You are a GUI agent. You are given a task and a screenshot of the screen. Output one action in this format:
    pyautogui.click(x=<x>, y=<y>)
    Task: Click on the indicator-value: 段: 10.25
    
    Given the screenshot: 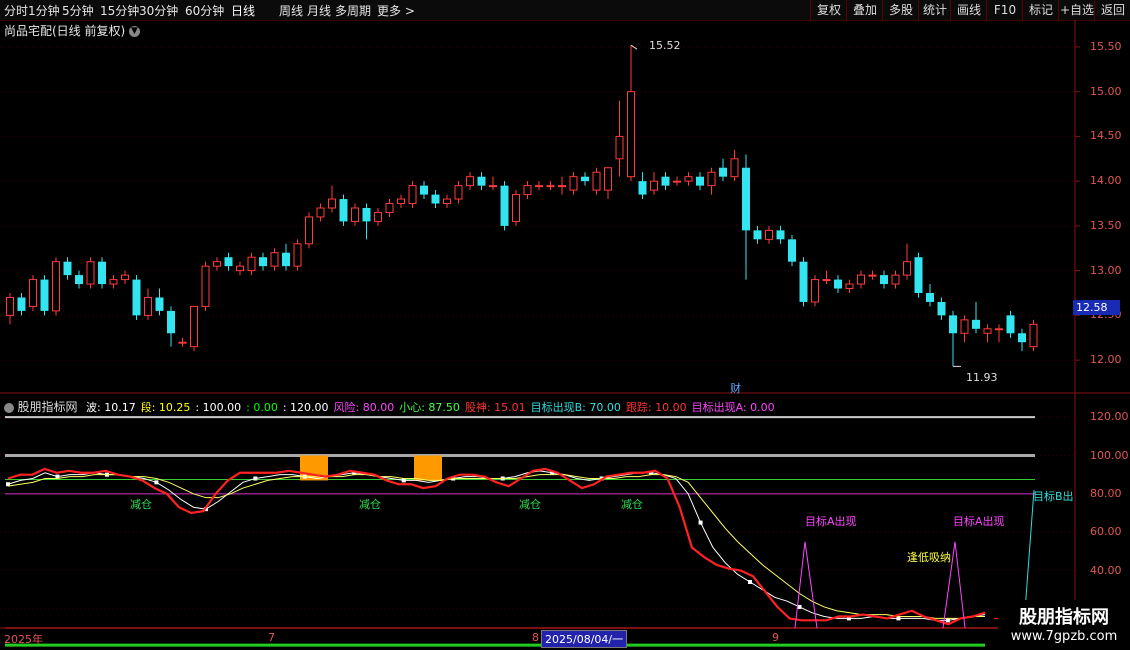 What is the action you would take?
    pyautogui.click(x=165, y=407)
    